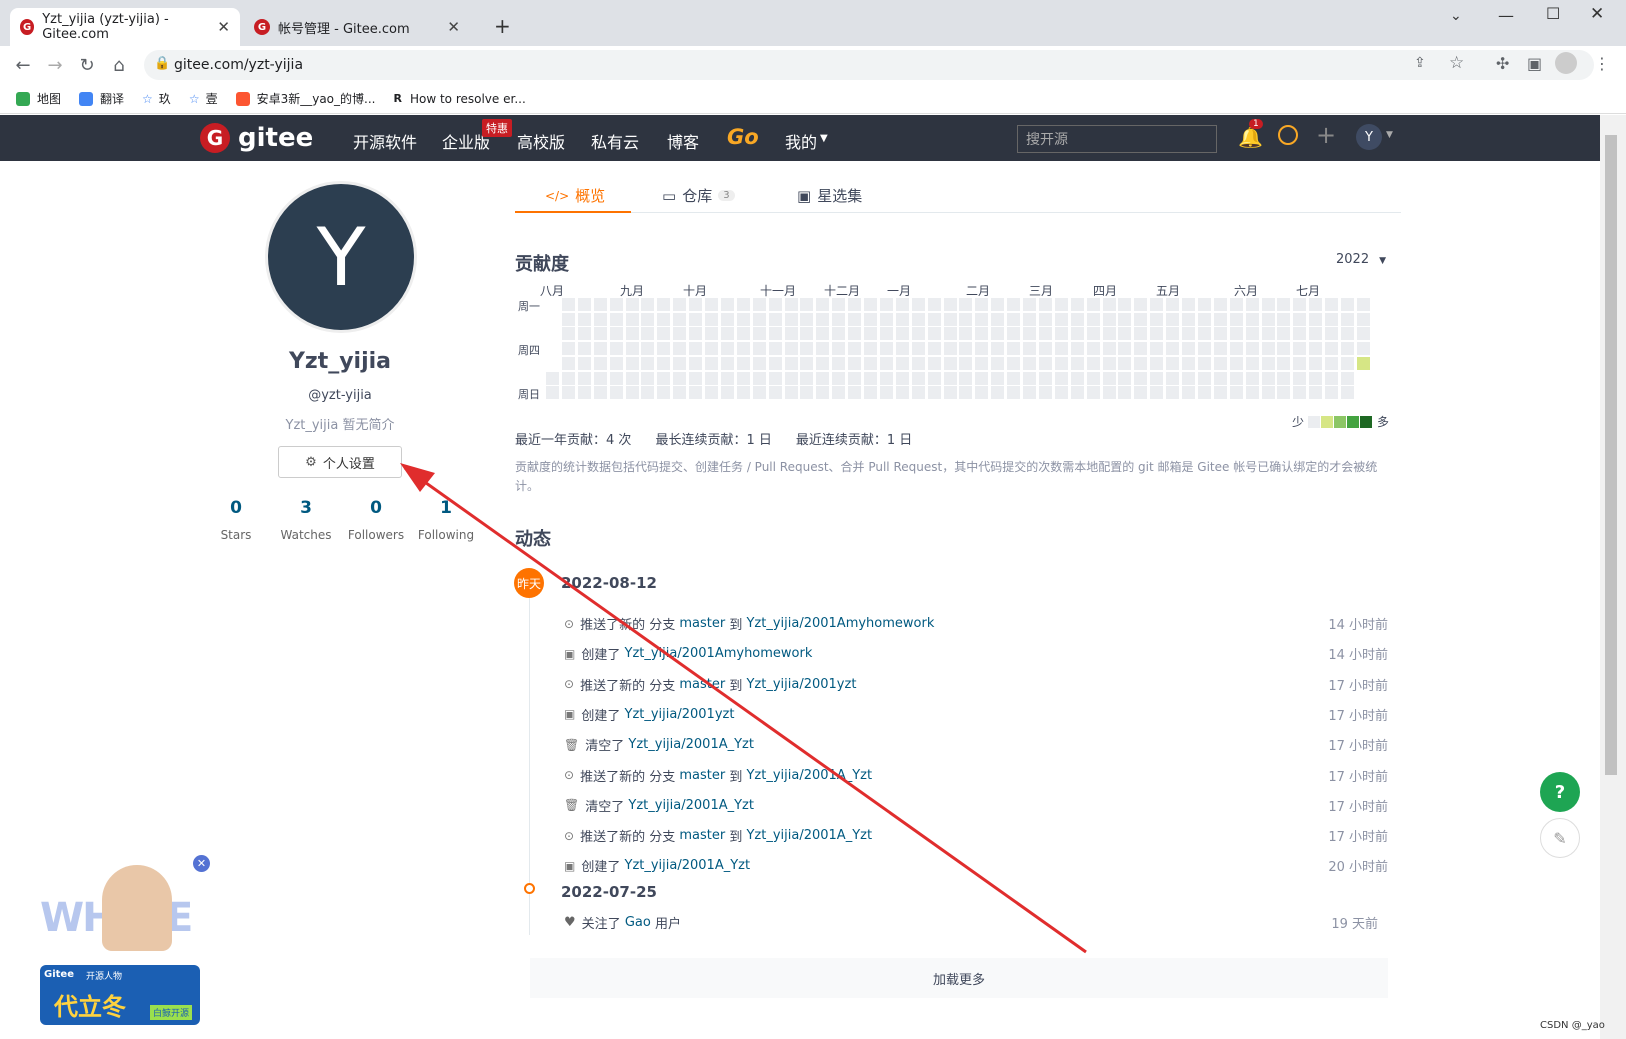  What do you see at coordinates (417, 477) in the screenshot?
I see `arrow-head` at bounding box center [417, 477].